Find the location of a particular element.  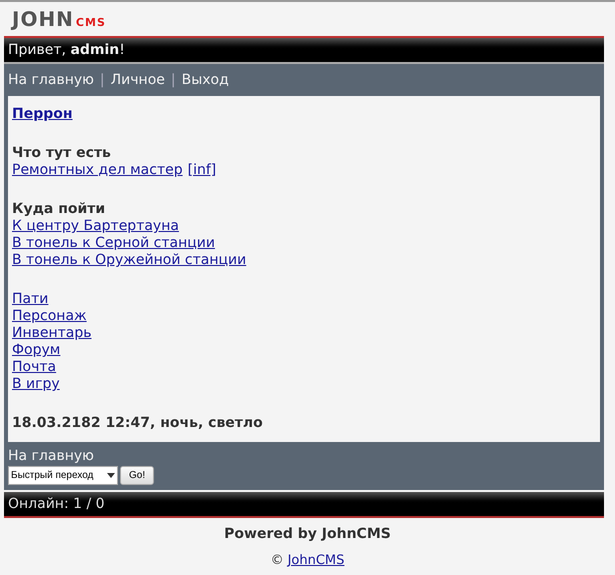

quick-jump-select: Быстрый переход is located at coordinates (63, 475).